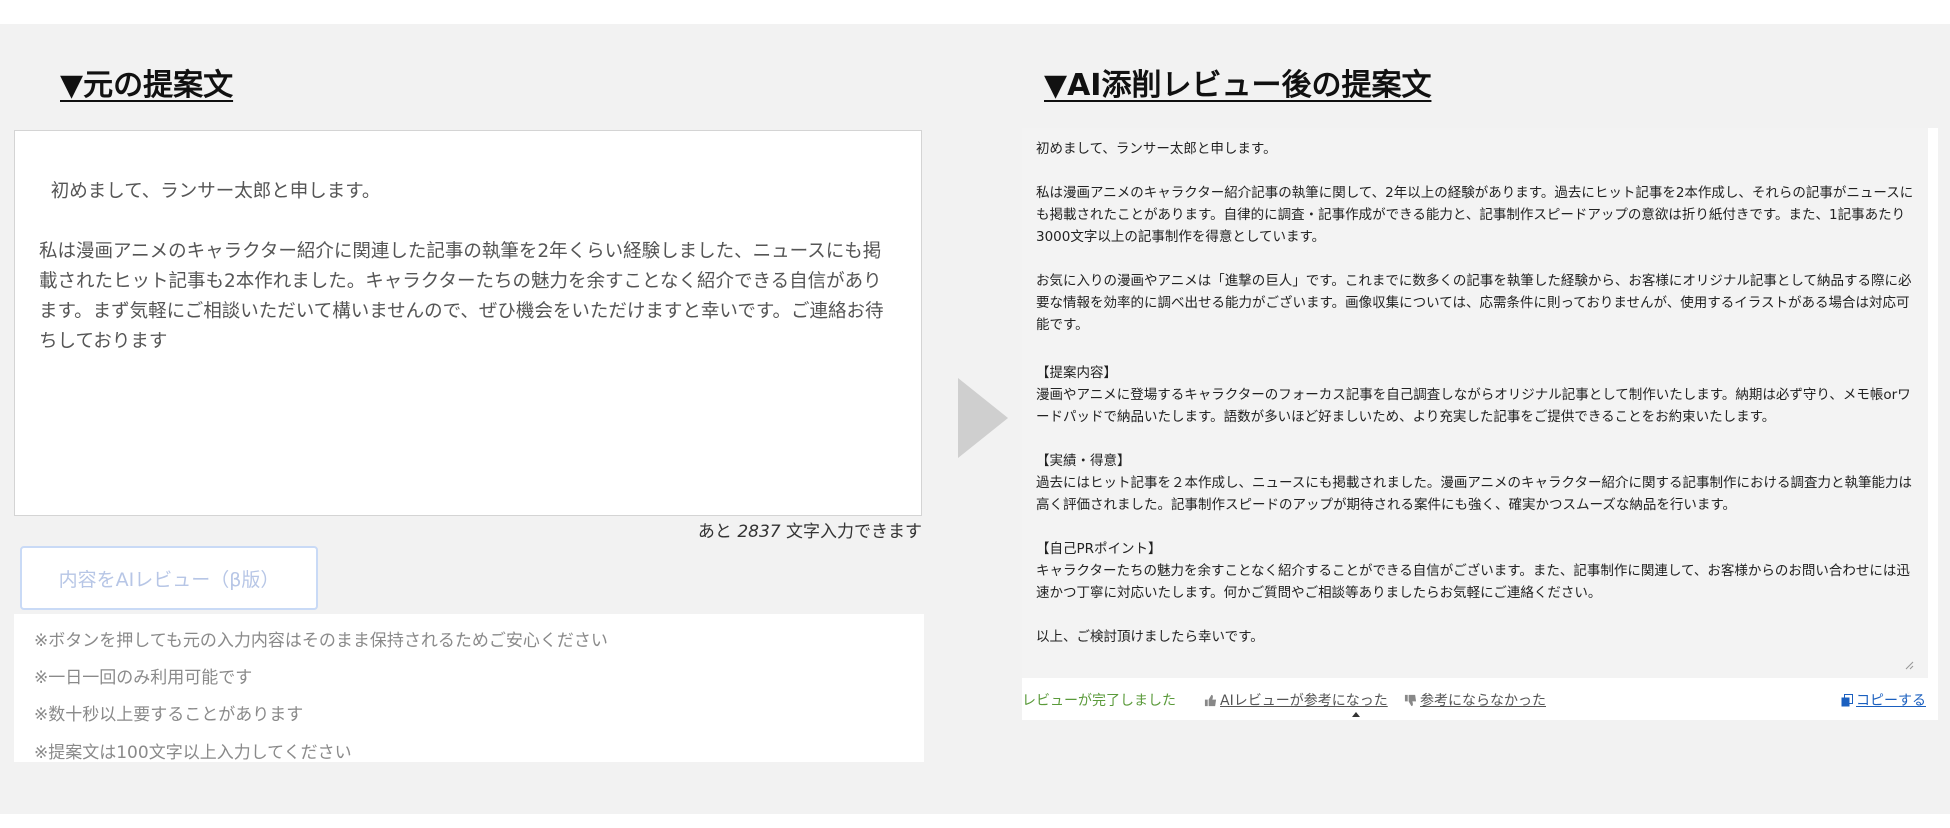  I want to click on section-title: 【提案内容】, so click(1076, 373).